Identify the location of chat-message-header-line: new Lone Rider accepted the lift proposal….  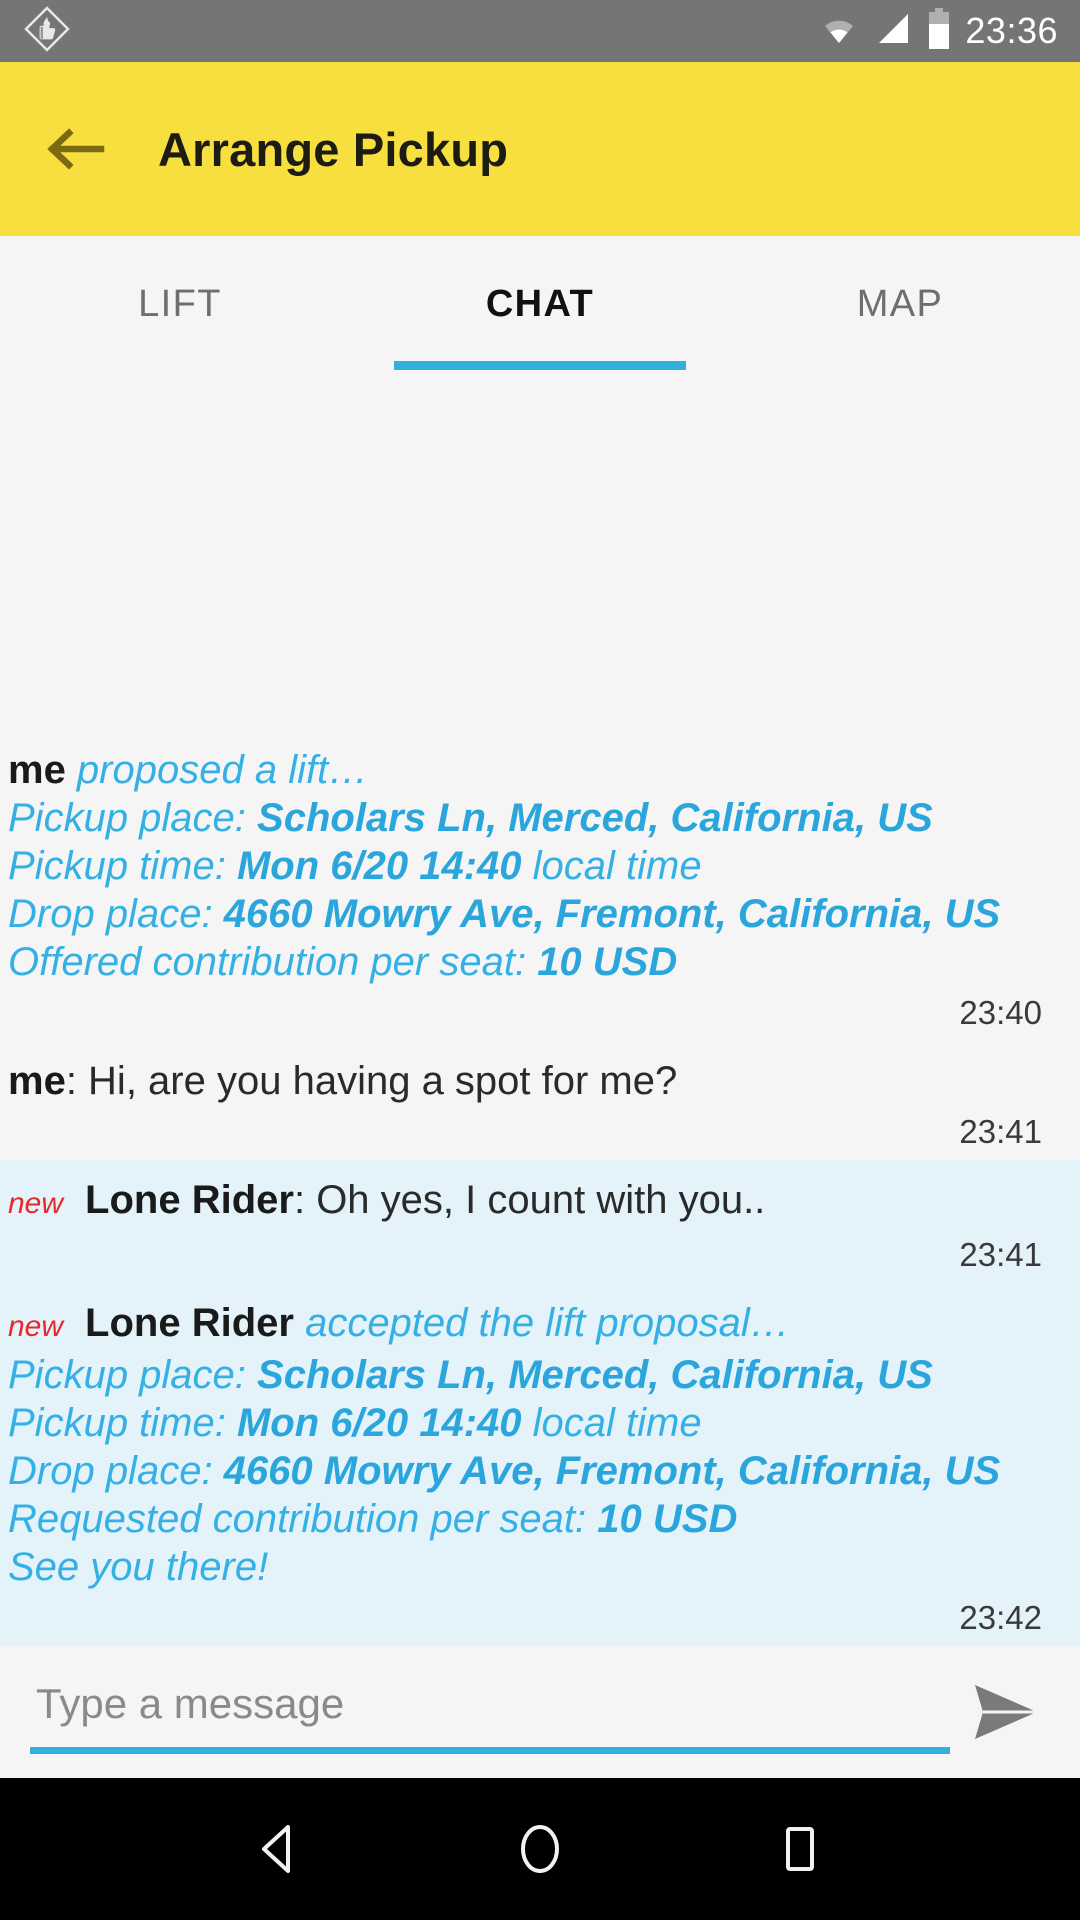
(538, 1325).